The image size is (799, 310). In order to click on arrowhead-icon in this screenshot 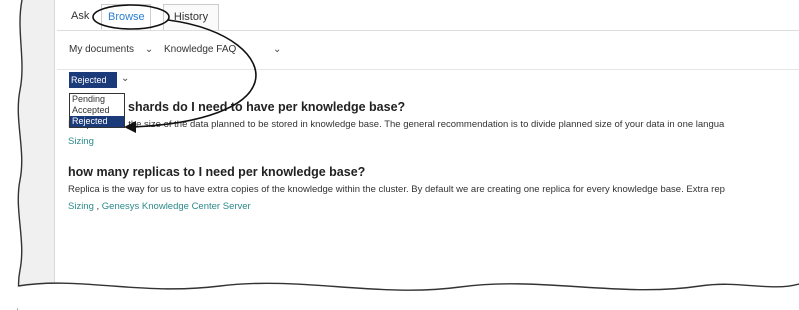, I will do `click(130, 127)`.